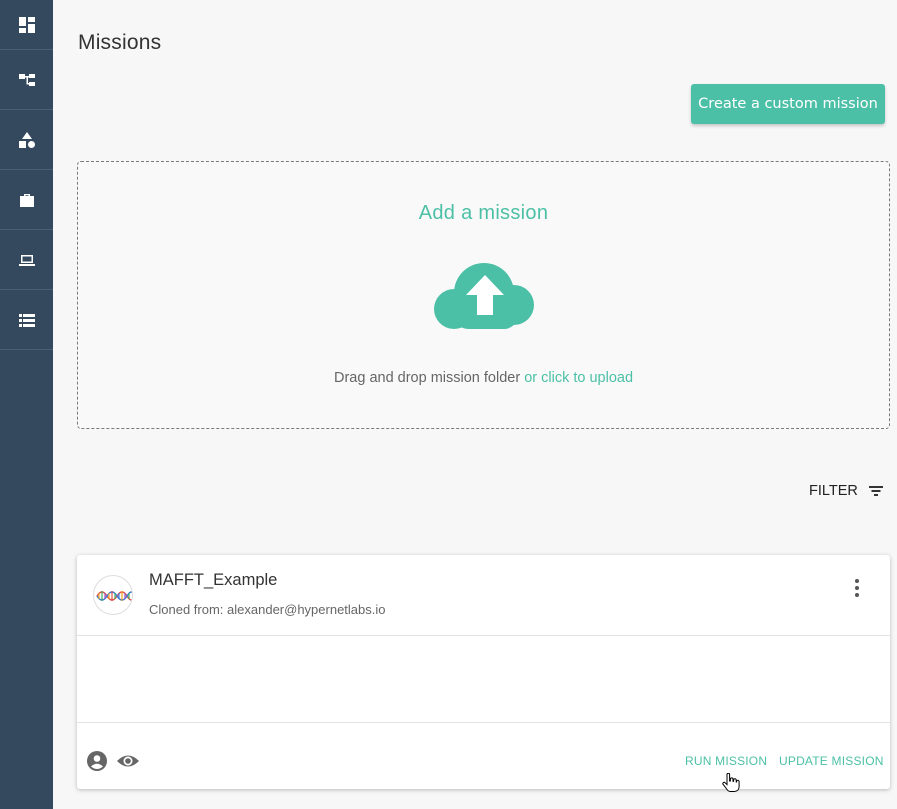 The width and height of the screenshot is (897, 809). Describe the element at coordinates (726, 761) in the screenshot. I see `run-mission-button: RUN MISSION` at that location.